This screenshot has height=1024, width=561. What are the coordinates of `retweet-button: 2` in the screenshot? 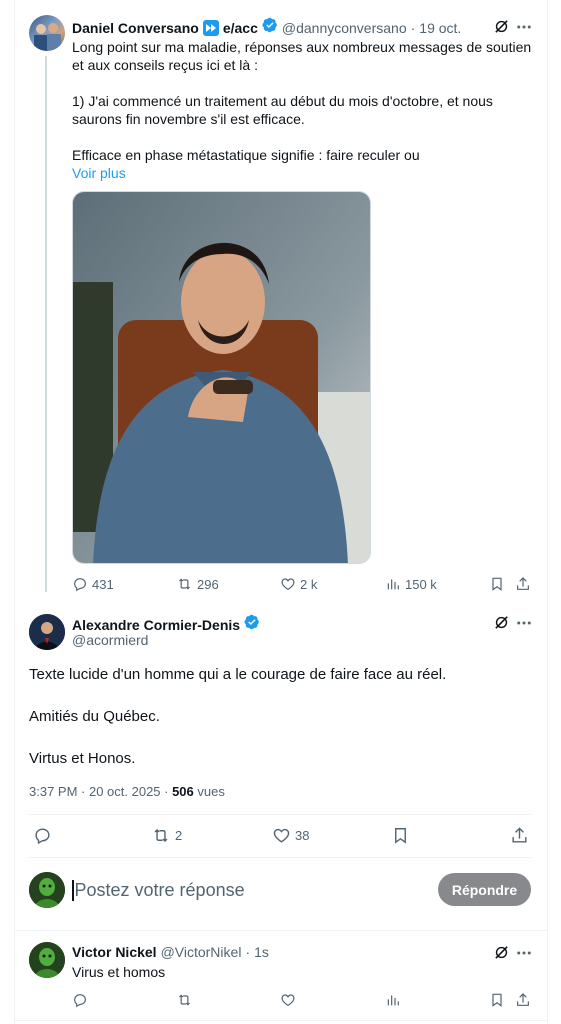 It's located at (166, 835).